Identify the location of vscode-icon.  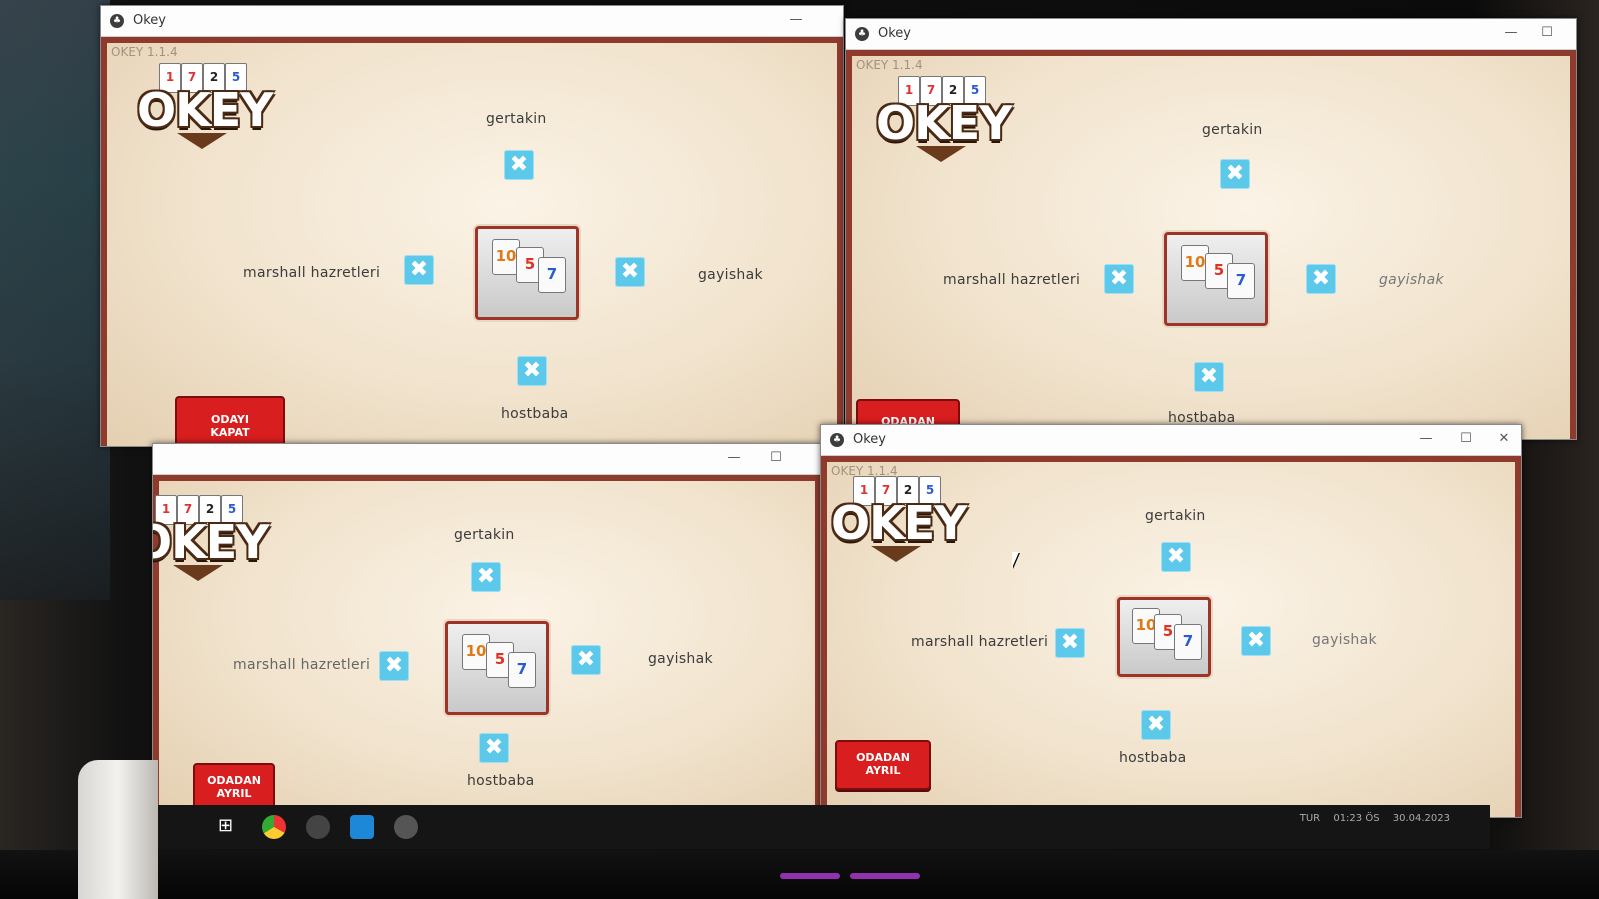
(362, 827).